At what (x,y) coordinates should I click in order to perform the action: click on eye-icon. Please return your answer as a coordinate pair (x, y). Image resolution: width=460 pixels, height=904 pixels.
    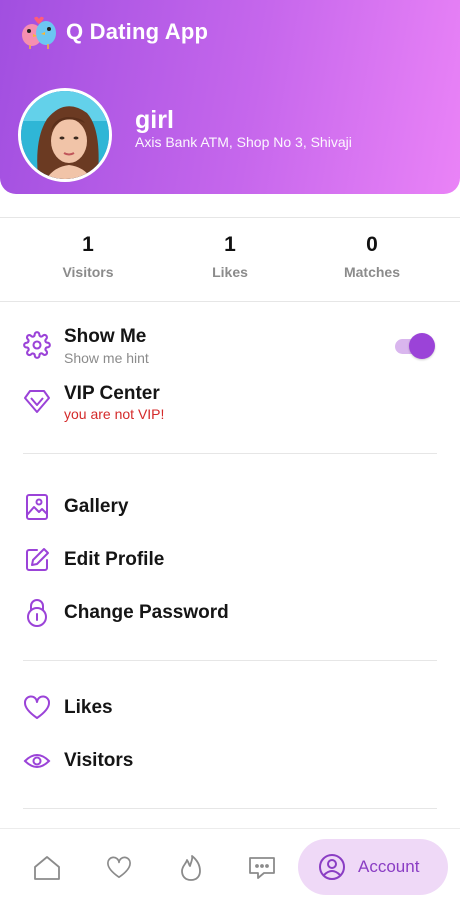
    Looking at the image, I should click on (37, 761).